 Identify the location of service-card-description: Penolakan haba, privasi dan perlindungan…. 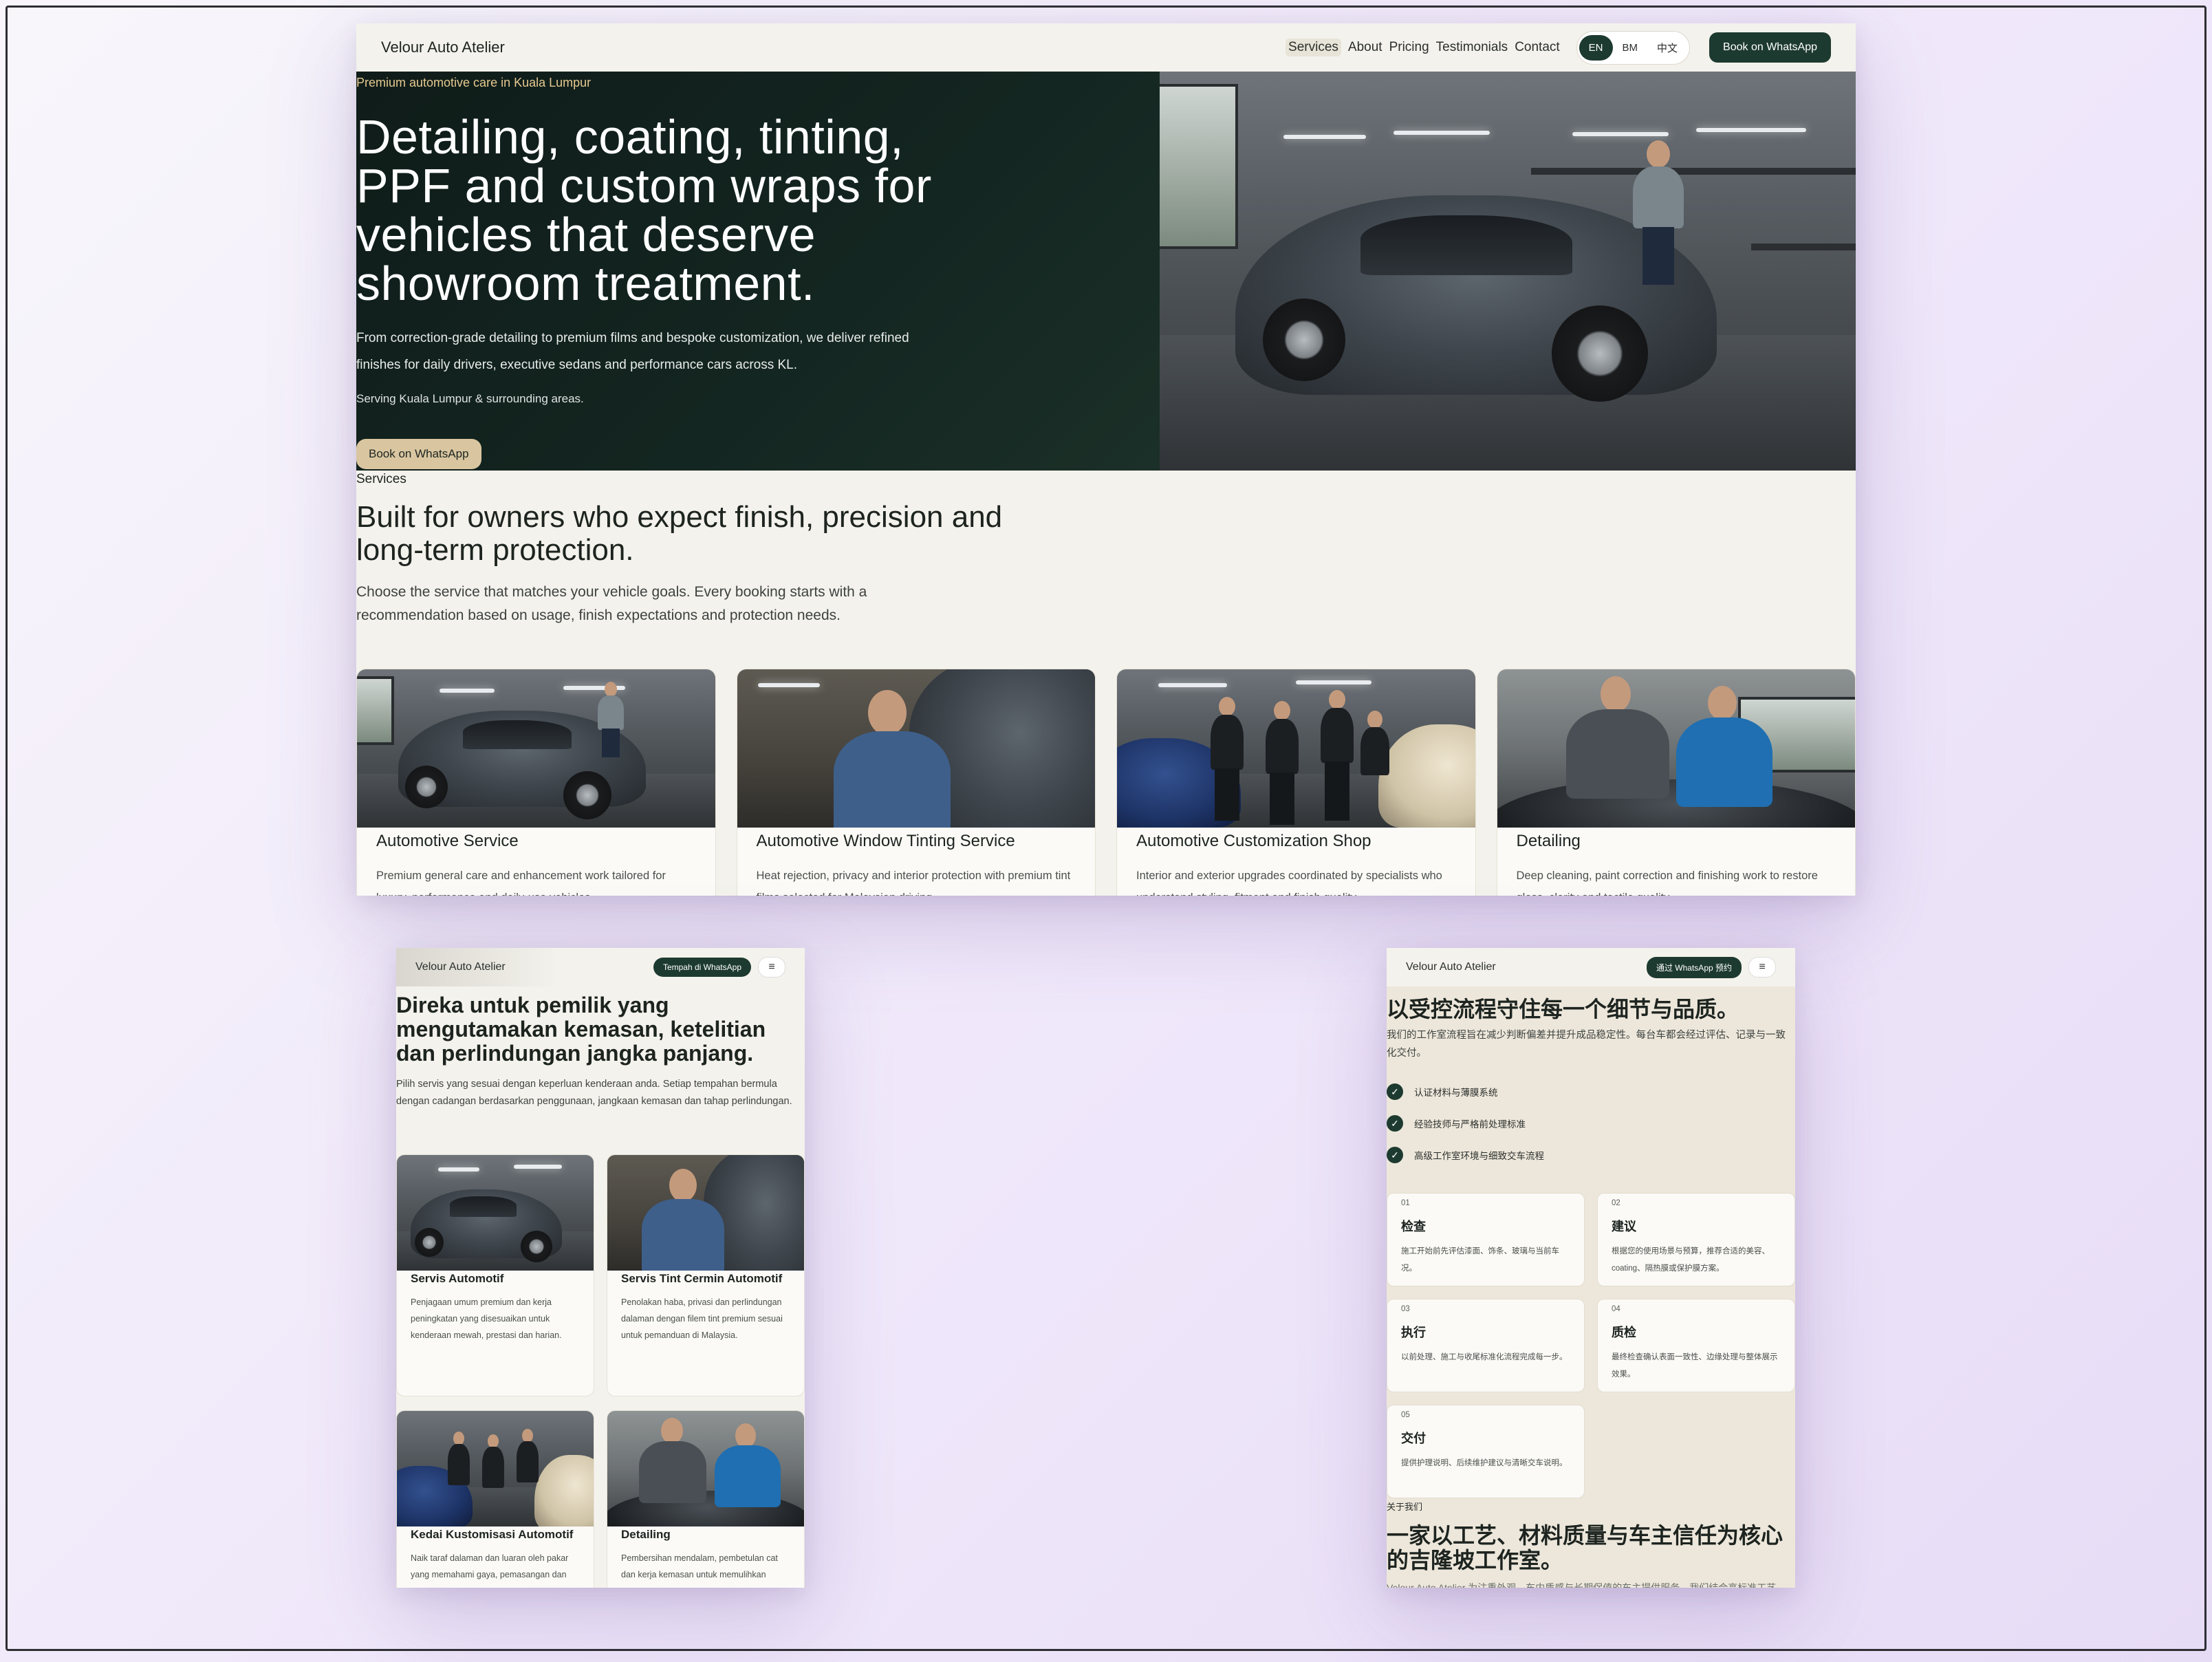
(702, 1318).